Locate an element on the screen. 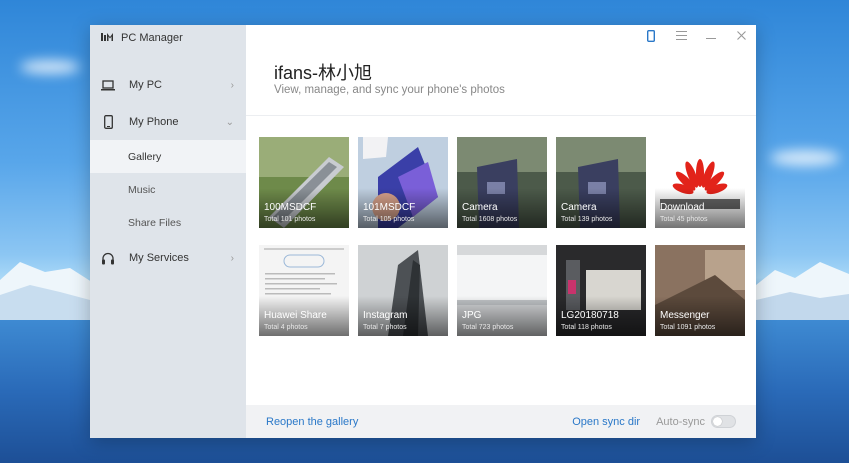 The height and width of the screenshot is (463, 849). app-title: PC Manager is located at coordinates (152, 38).